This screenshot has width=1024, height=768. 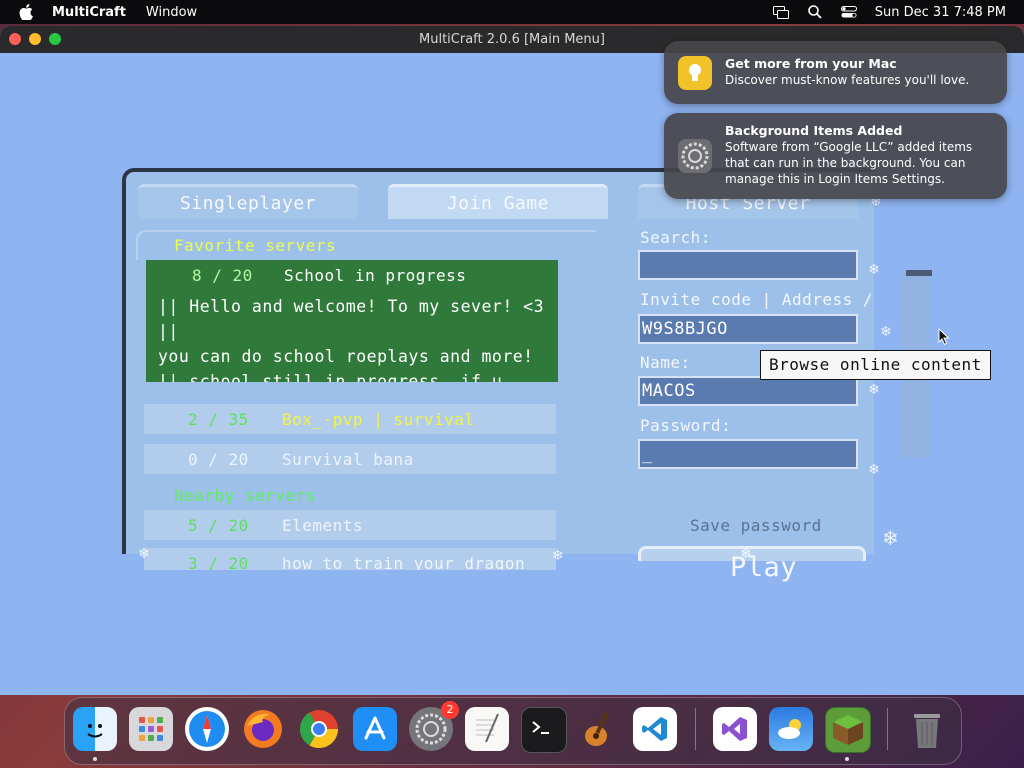 What do you see at coordinates (847, 80) in the screenshot?
I see `notification-body: Discover must-know features you'll love.` at bounding box center [847, 80].